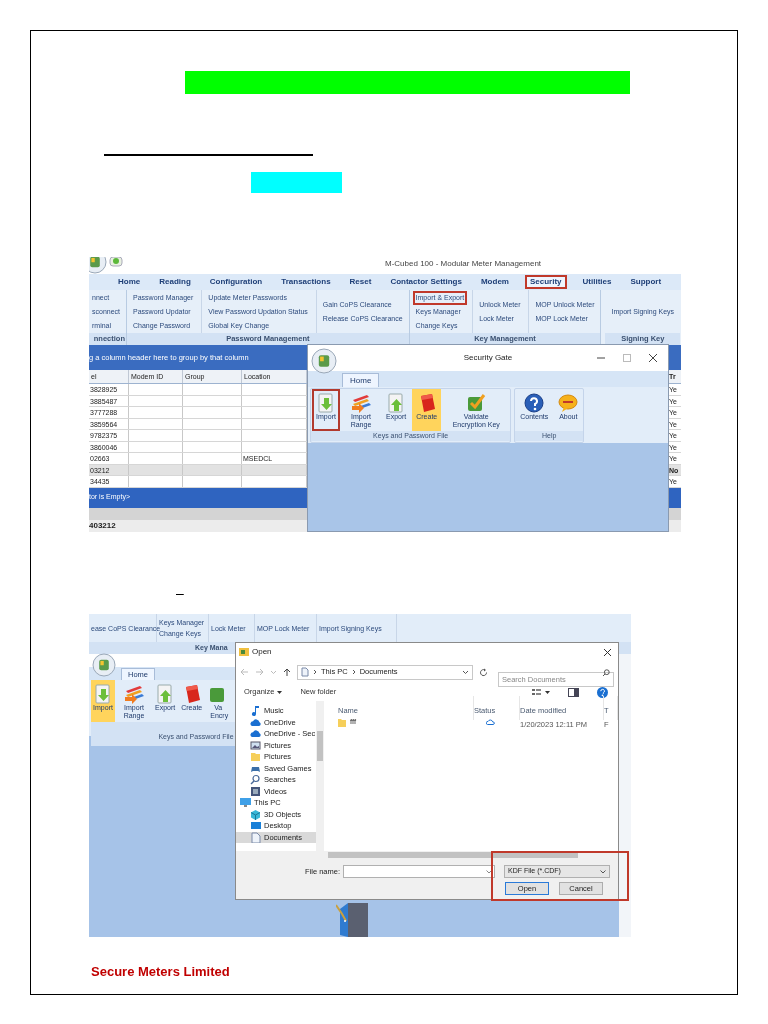 This screenshot has width=768, height=1024. I want to click on desktop-icon, so click(255, 826).